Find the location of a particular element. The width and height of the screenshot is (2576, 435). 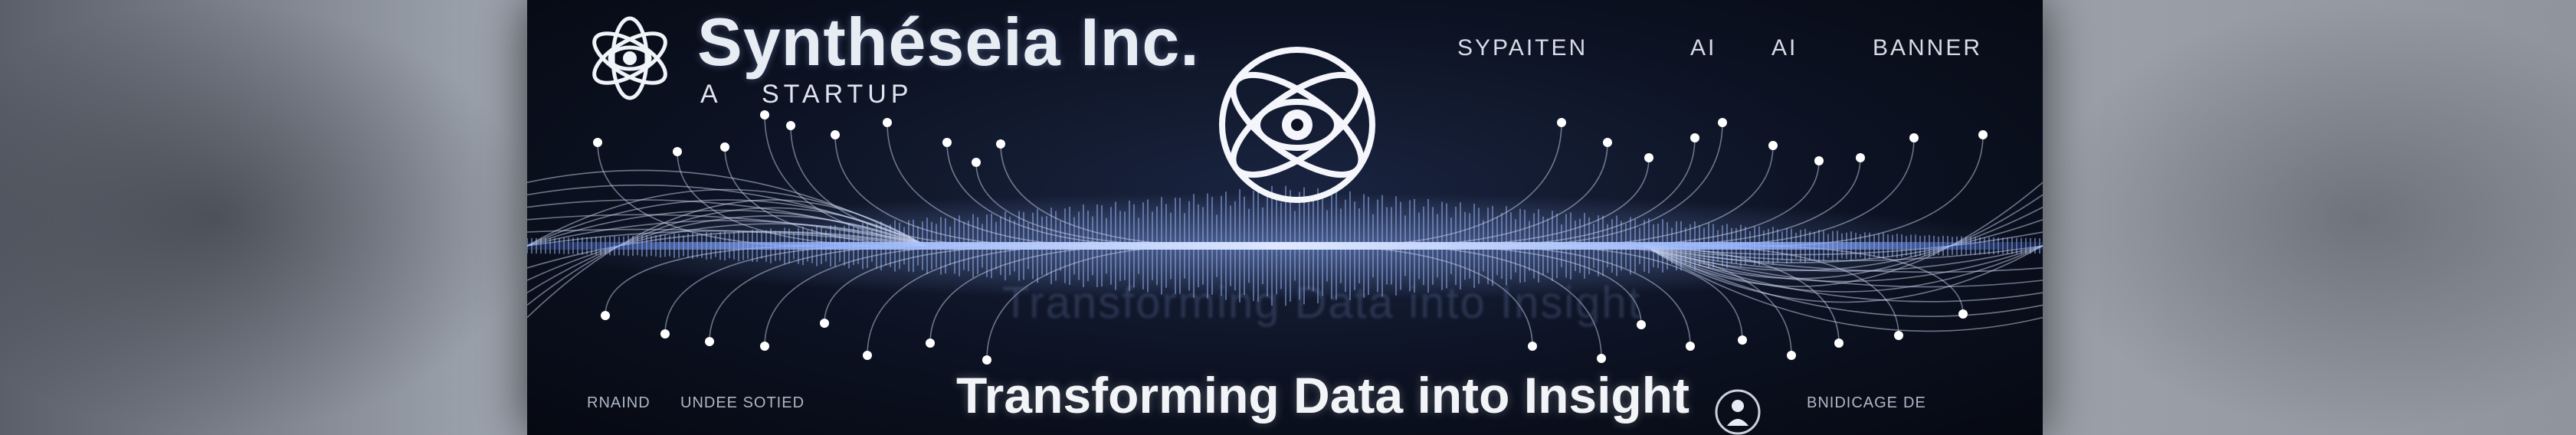

banner-tagline: Transforming Data into Insight is located at coordinates (1323, 396).